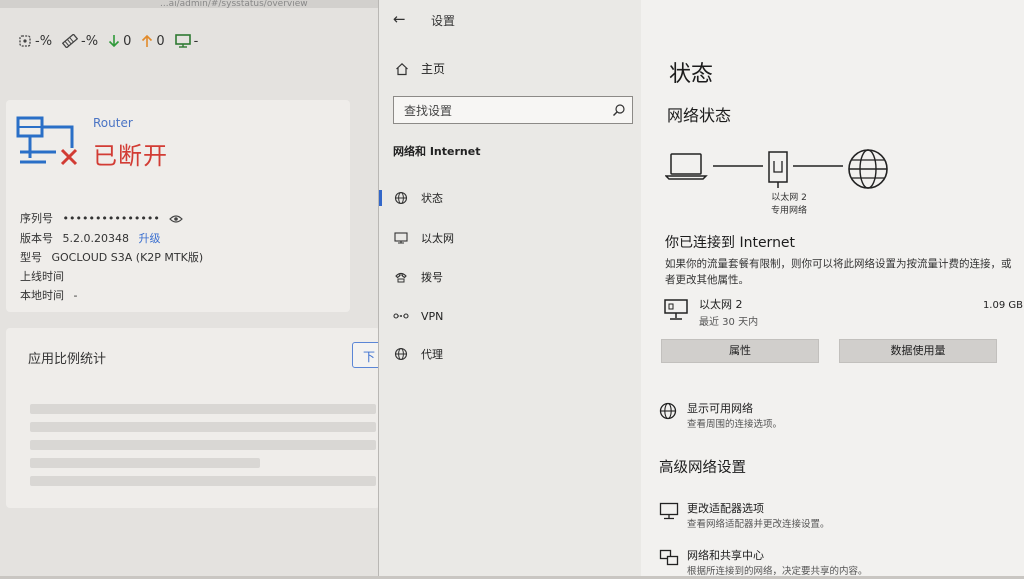 This screenshot has width=1024, height=579. Describe the element at coordinates (437, 151) in the screenshot. I see `section-title: 网络和 Internet` at that location.